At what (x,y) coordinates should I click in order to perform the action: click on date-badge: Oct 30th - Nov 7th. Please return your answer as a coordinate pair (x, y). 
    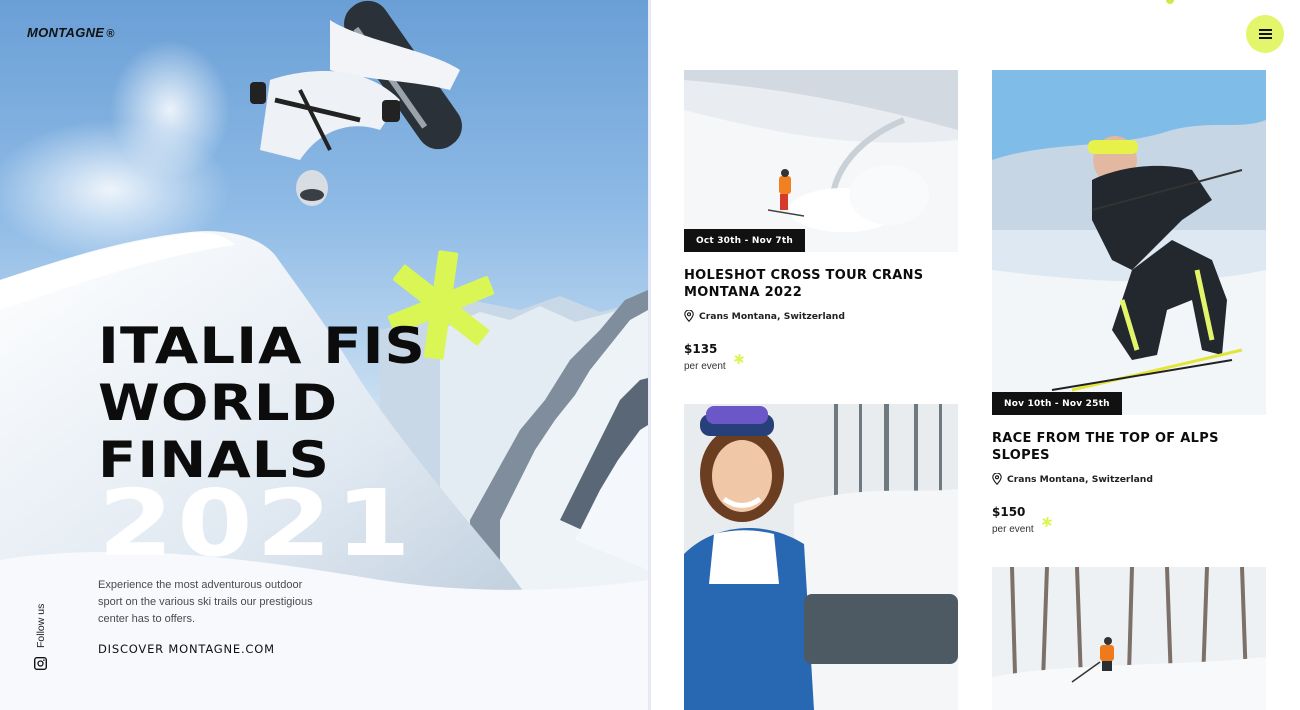
    Looking at the image, I should click on (744, 240).